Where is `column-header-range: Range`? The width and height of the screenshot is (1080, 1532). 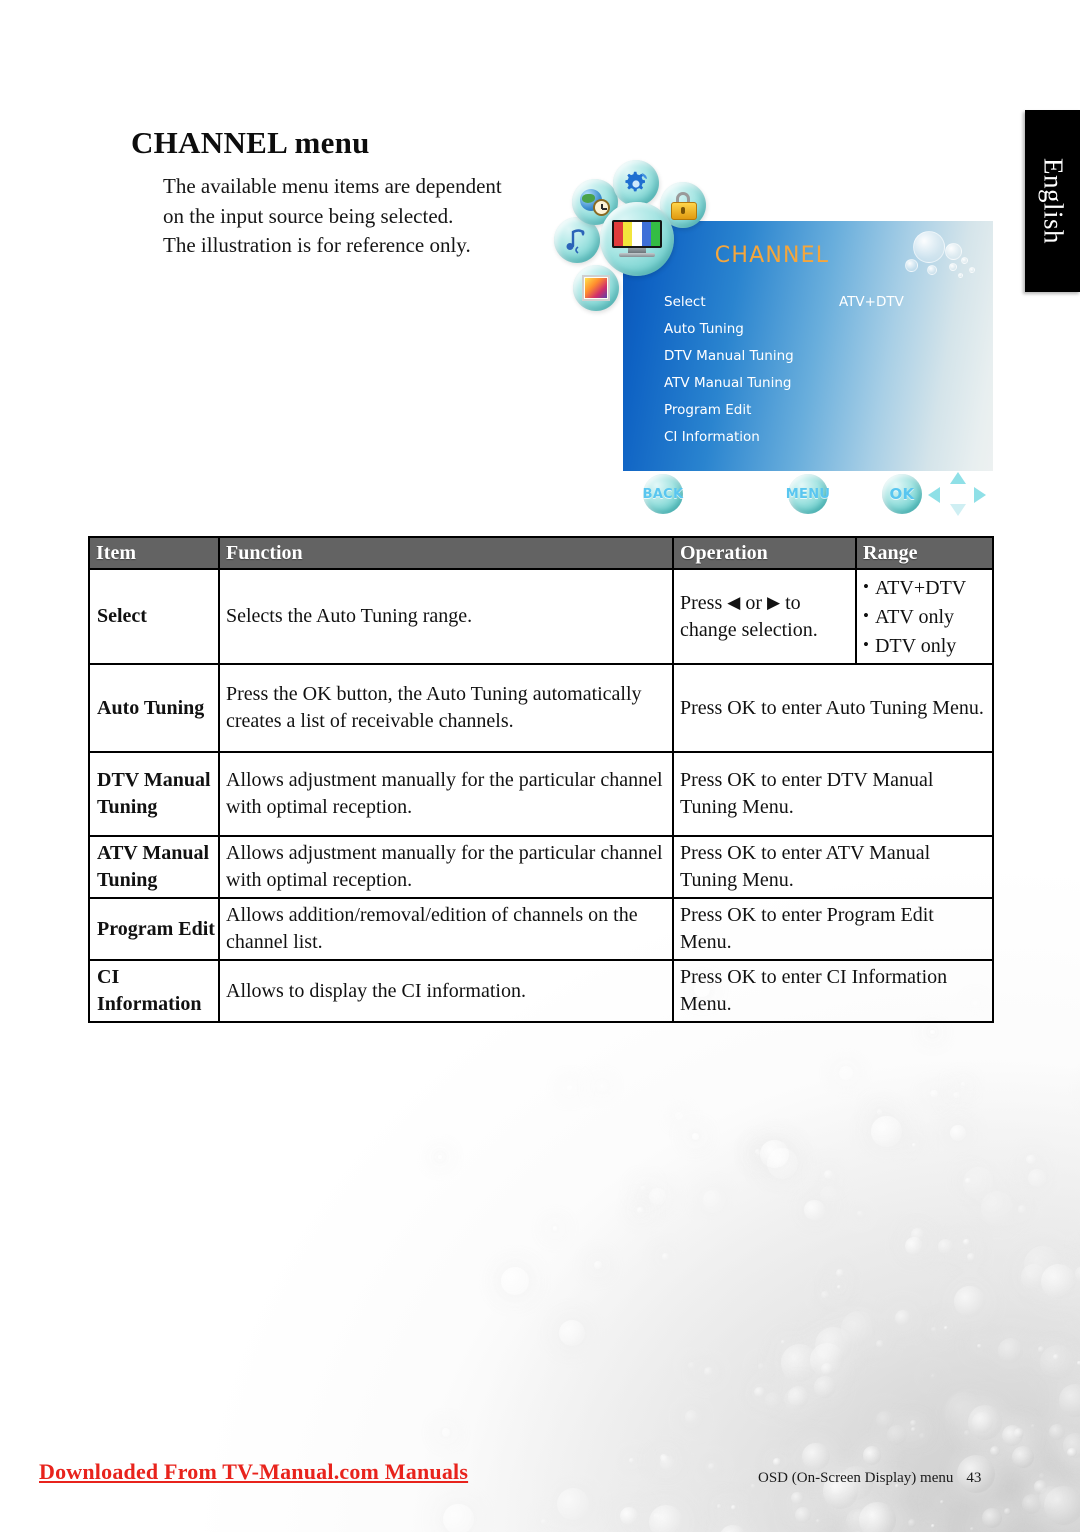
column-header-range: Range is located at coordinates (924, 553).